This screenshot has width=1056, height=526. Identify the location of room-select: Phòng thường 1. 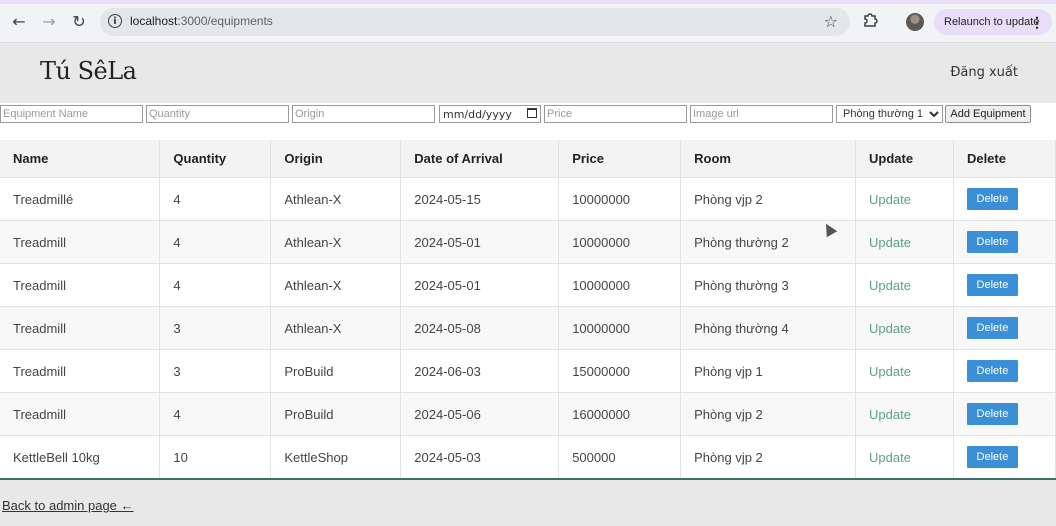
(889, 114).